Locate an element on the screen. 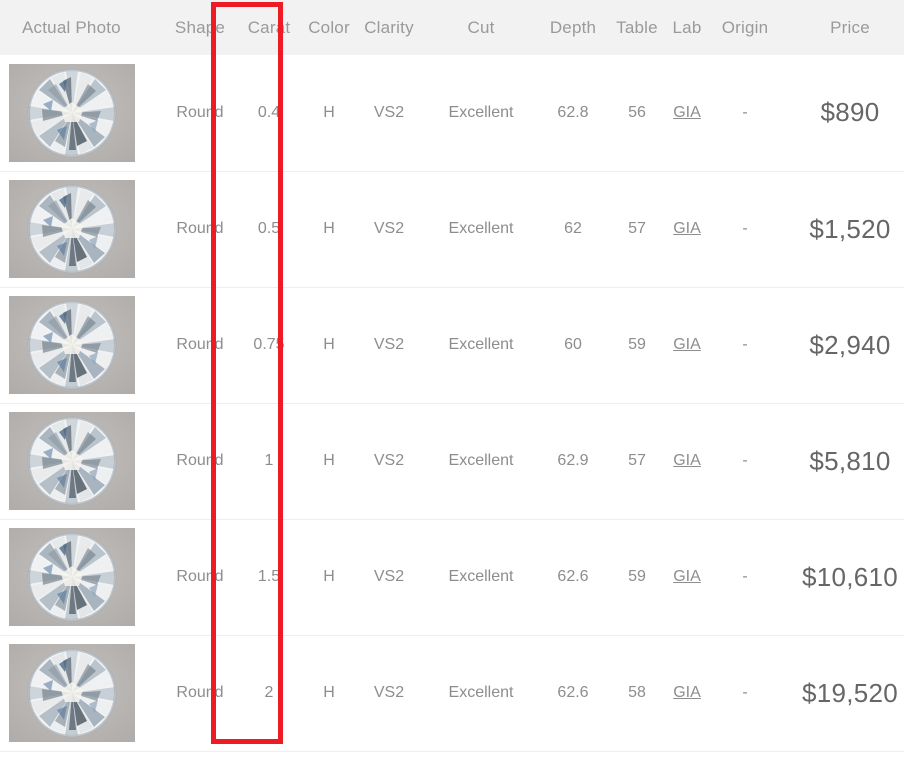 The image size is (904, 758). column-header-origin: Origin is located at coordinates (745, 27).